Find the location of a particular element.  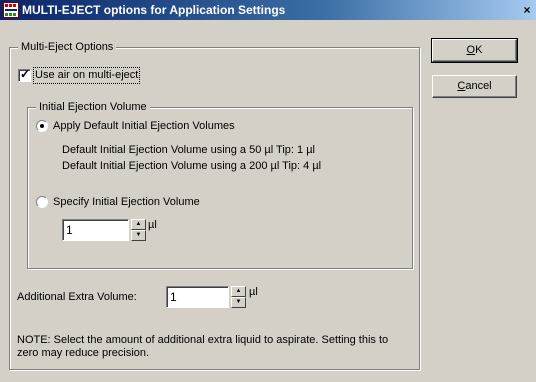

cancel-label: ancel is located at coordinates (478, 86).